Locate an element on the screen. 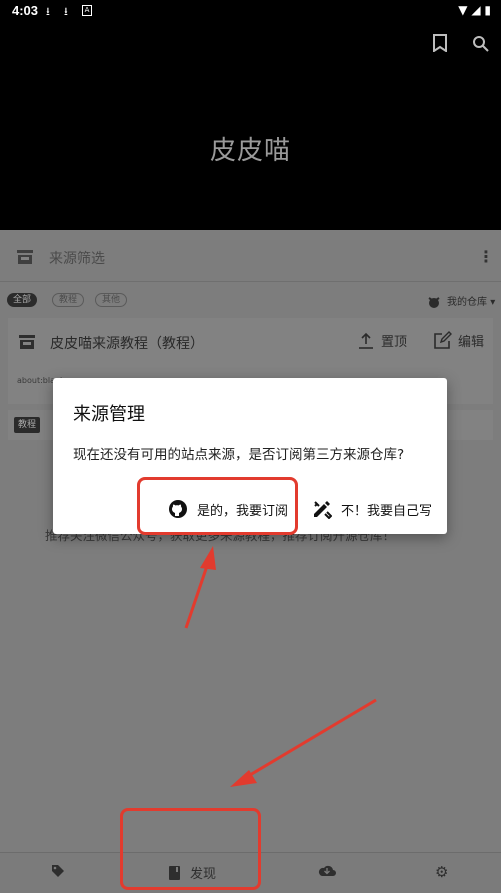 The width and height of the screenshot is (501, 893). arrow-down-line is located at coordinates (310, 739).